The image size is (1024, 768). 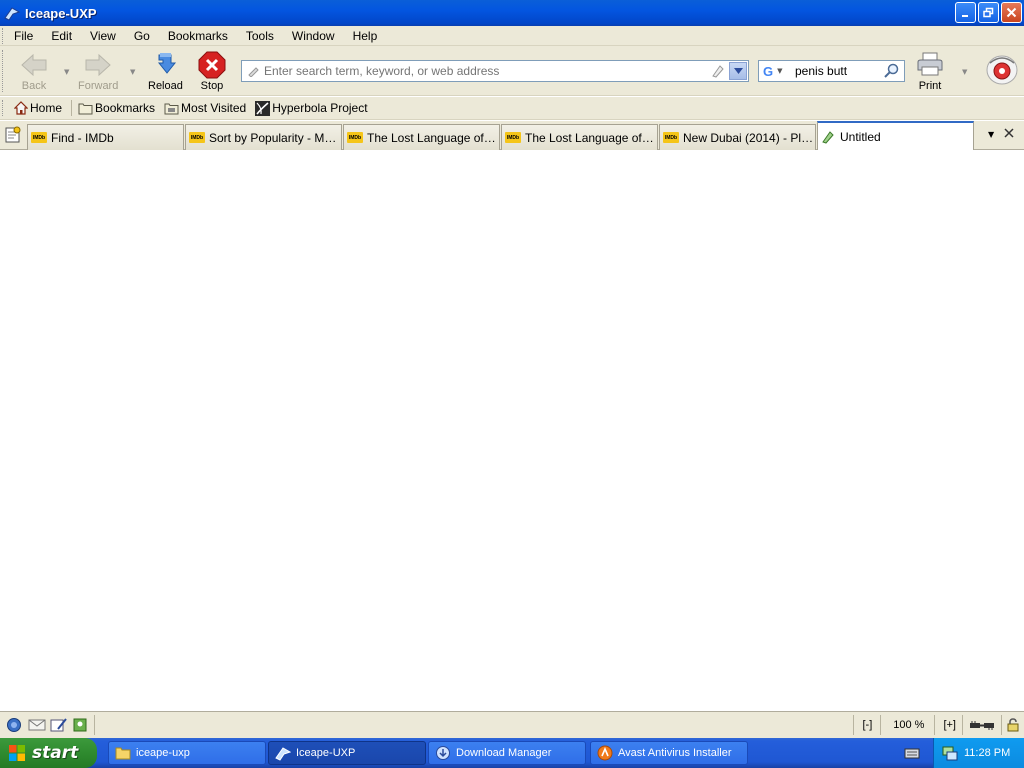 I want to click on search-engine-selector: G ▼, so click(x=777, y=71).